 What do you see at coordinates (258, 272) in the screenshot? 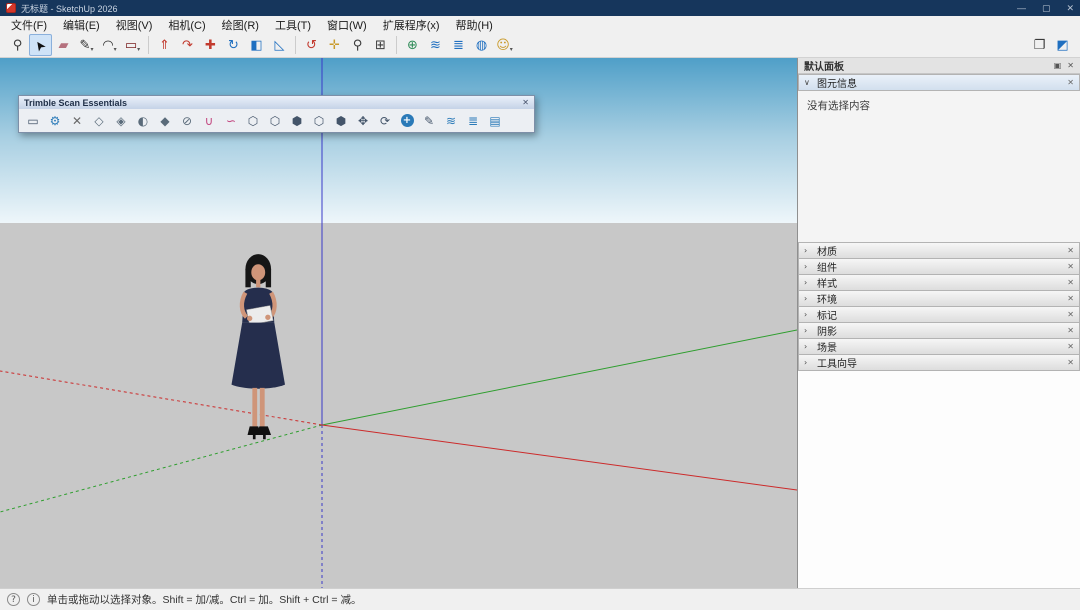
I see `person-face` at bounding box center [258, 272].